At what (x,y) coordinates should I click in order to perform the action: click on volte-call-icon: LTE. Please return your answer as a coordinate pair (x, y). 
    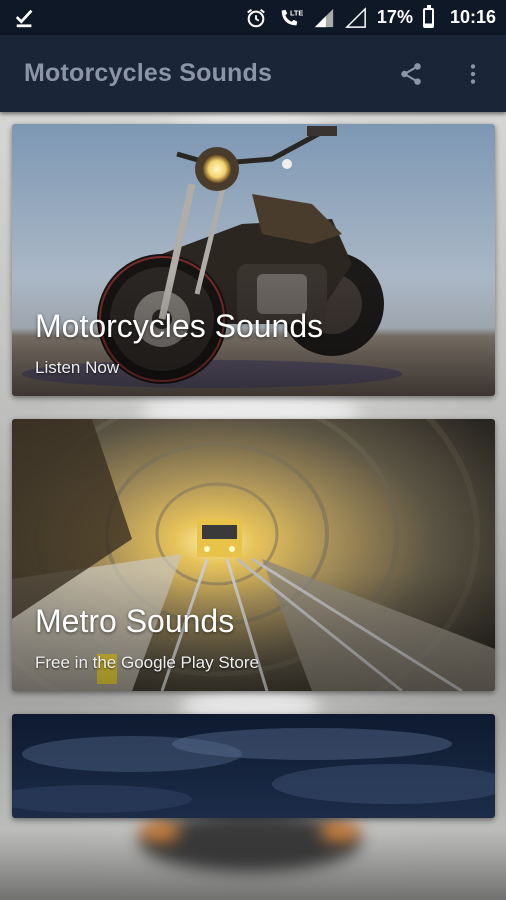
    Looking at the image, I should click on (290, 18).